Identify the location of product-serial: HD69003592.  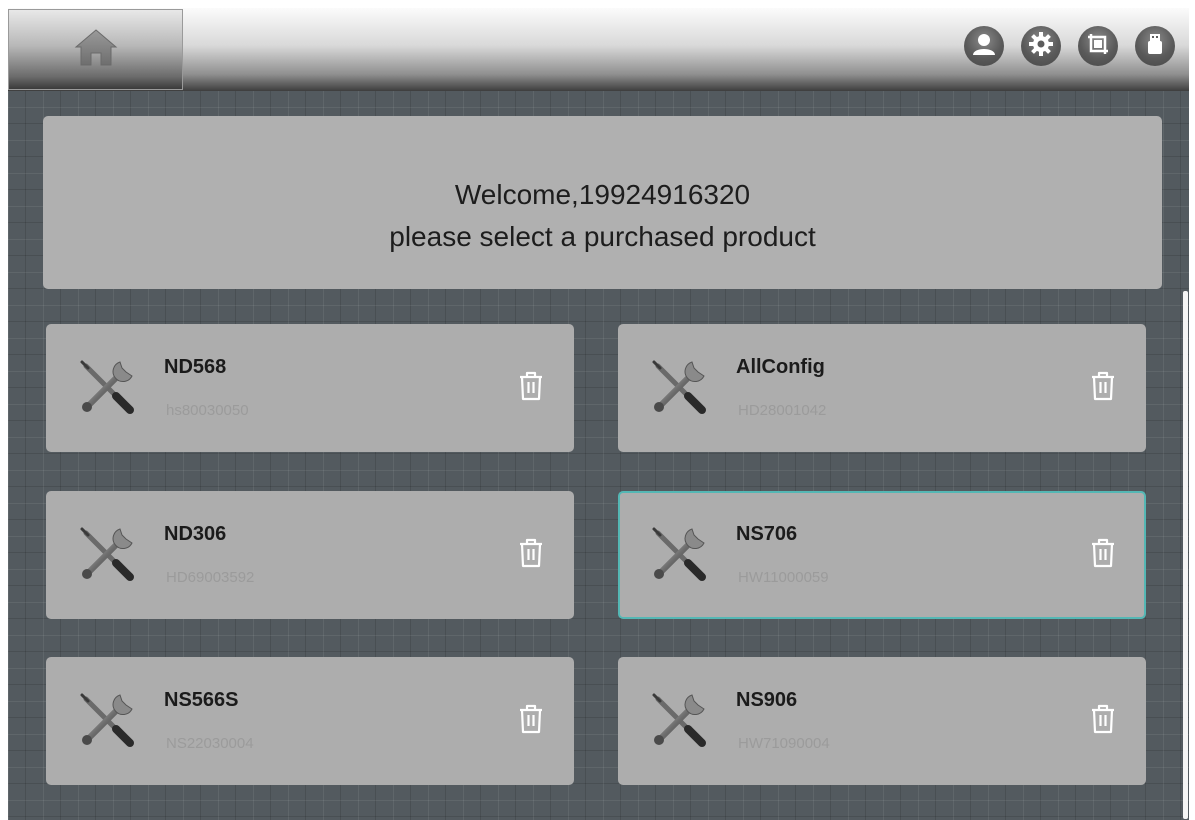
(210, 577).